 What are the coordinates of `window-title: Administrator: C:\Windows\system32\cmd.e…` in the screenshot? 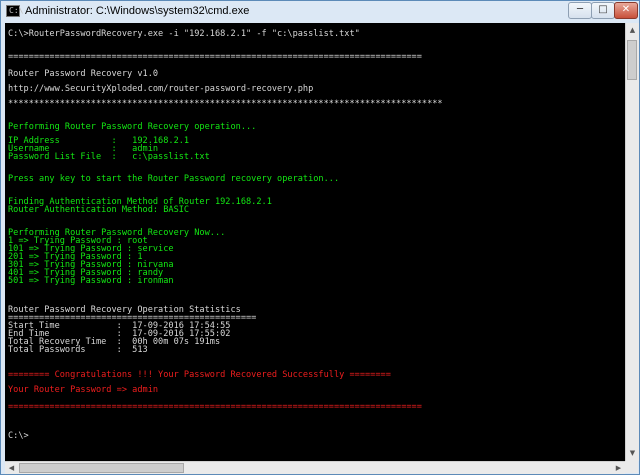 It's located at (137, 11).